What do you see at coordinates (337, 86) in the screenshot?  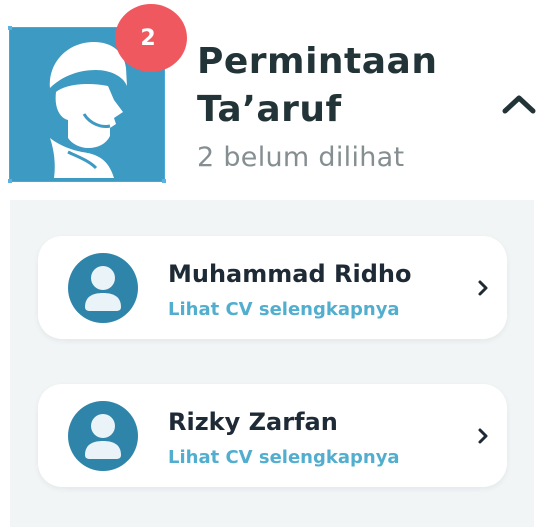 I see `page-title: Permintaan Ta’aruf` at bounding box center [337, 86].